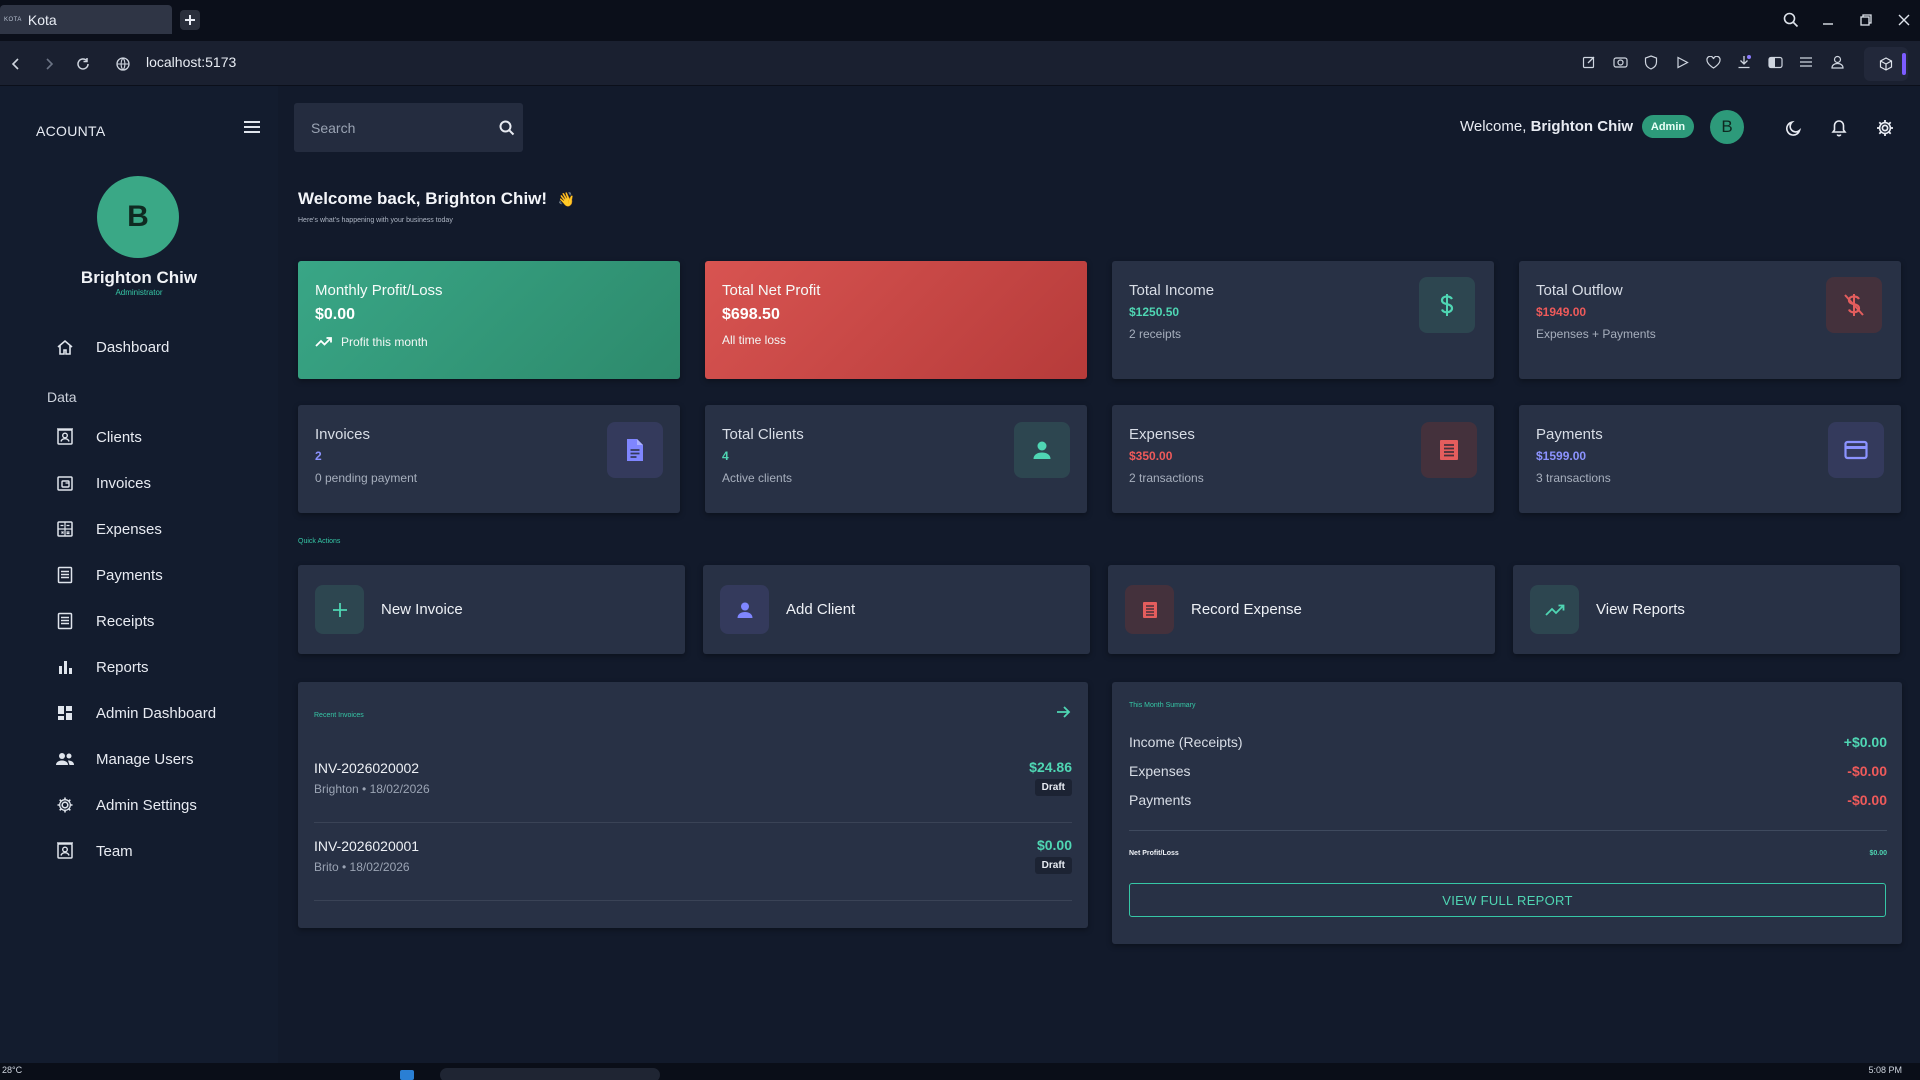  What do you see at coordinates (960, 1071) in the screenshot?
I see `os-taskbar: 28°C 5:08 PM` at bounding box center [960, 1071].